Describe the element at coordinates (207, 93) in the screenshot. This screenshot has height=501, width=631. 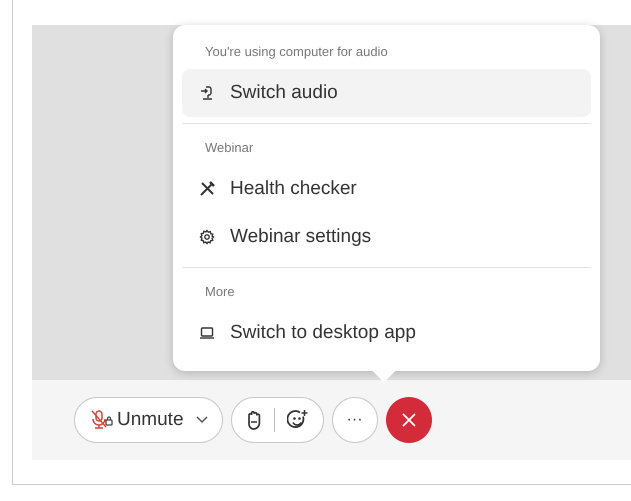
I see `audio-source-icon` at that location.